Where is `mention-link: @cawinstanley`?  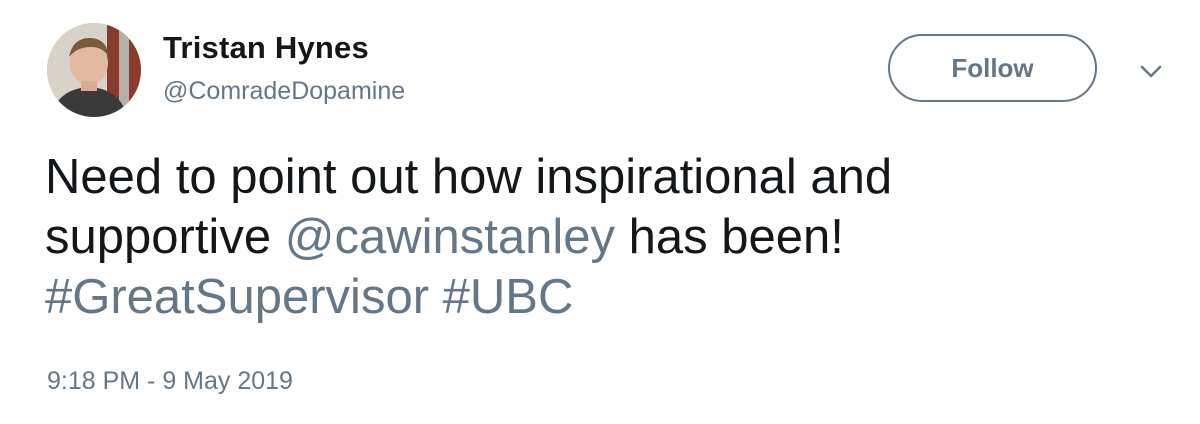
mention-link: @cawinstanley is located at coordinates (450, 237).